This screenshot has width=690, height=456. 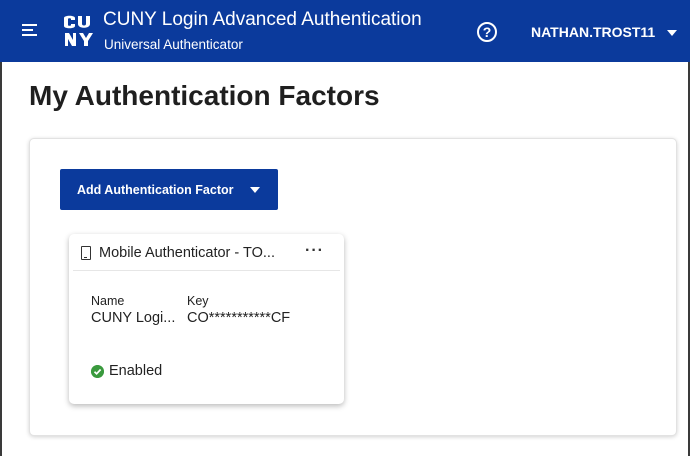 I want to click on app-title: CUNY Login Advanced Authentication, so click(x=262, y=19).